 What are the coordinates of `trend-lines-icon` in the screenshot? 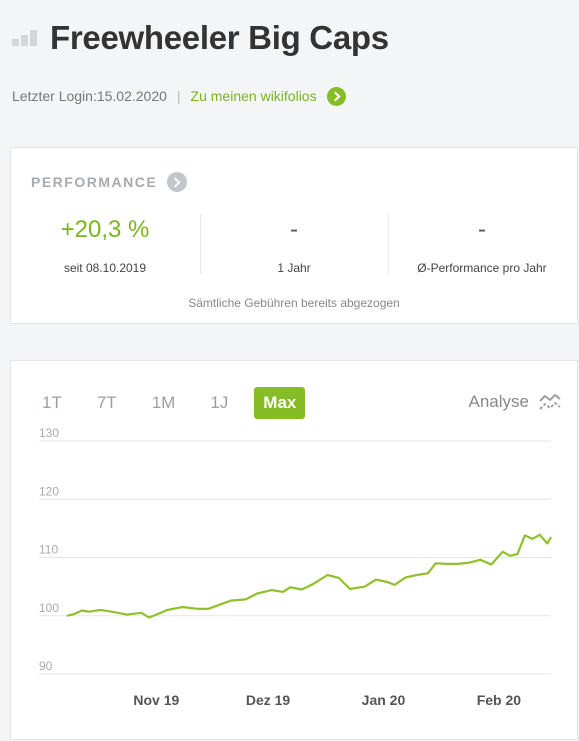 It's located at (550, 402).